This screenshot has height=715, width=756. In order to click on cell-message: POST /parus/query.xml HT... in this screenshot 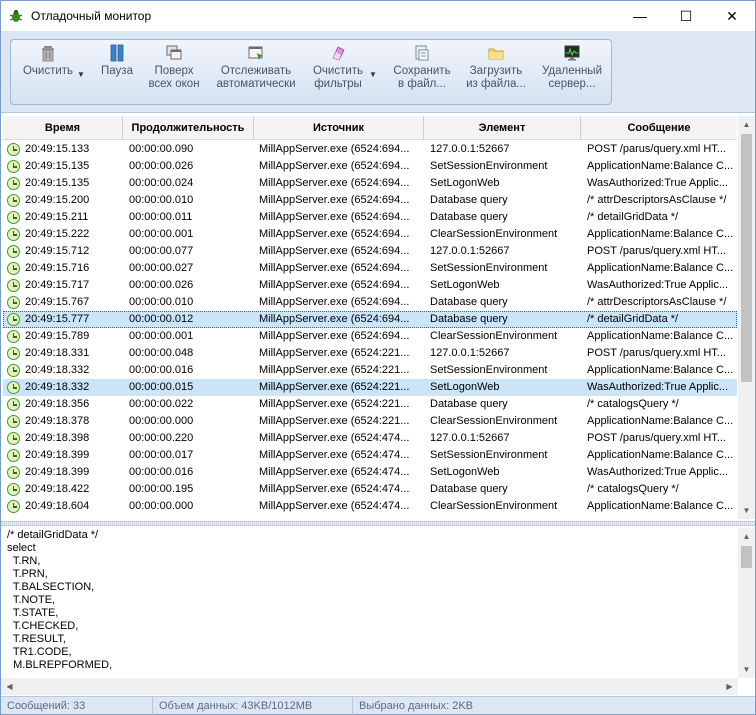, I will do `click(656, 251)`.